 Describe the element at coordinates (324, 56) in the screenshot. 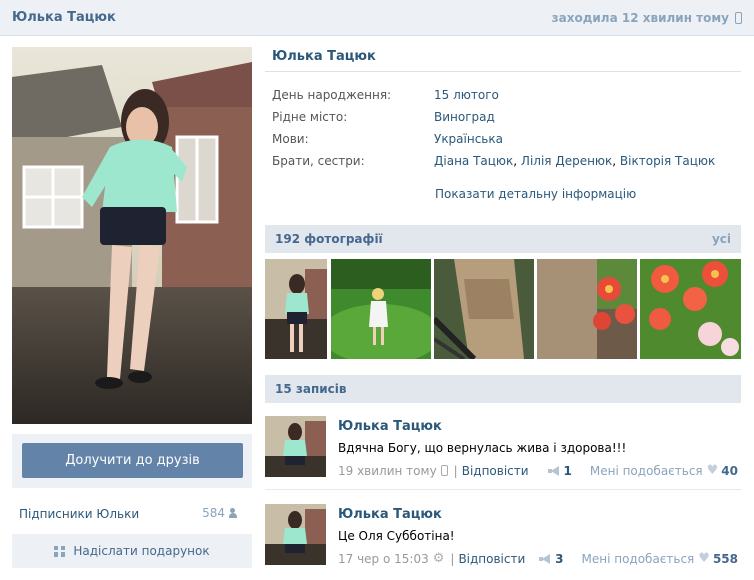

I see `profile-name: Юлька Тацюк` at that location.